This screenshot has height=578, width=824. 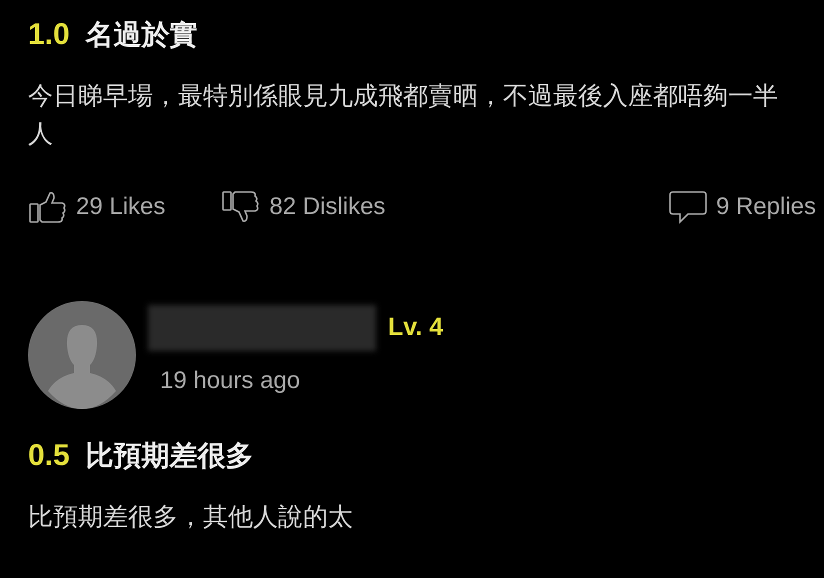 What do you see at coordinates (191, 517) in the screenshot?
I see `review-body: 比預期差很多，其他人說的太` at bounding box center [191, 517].